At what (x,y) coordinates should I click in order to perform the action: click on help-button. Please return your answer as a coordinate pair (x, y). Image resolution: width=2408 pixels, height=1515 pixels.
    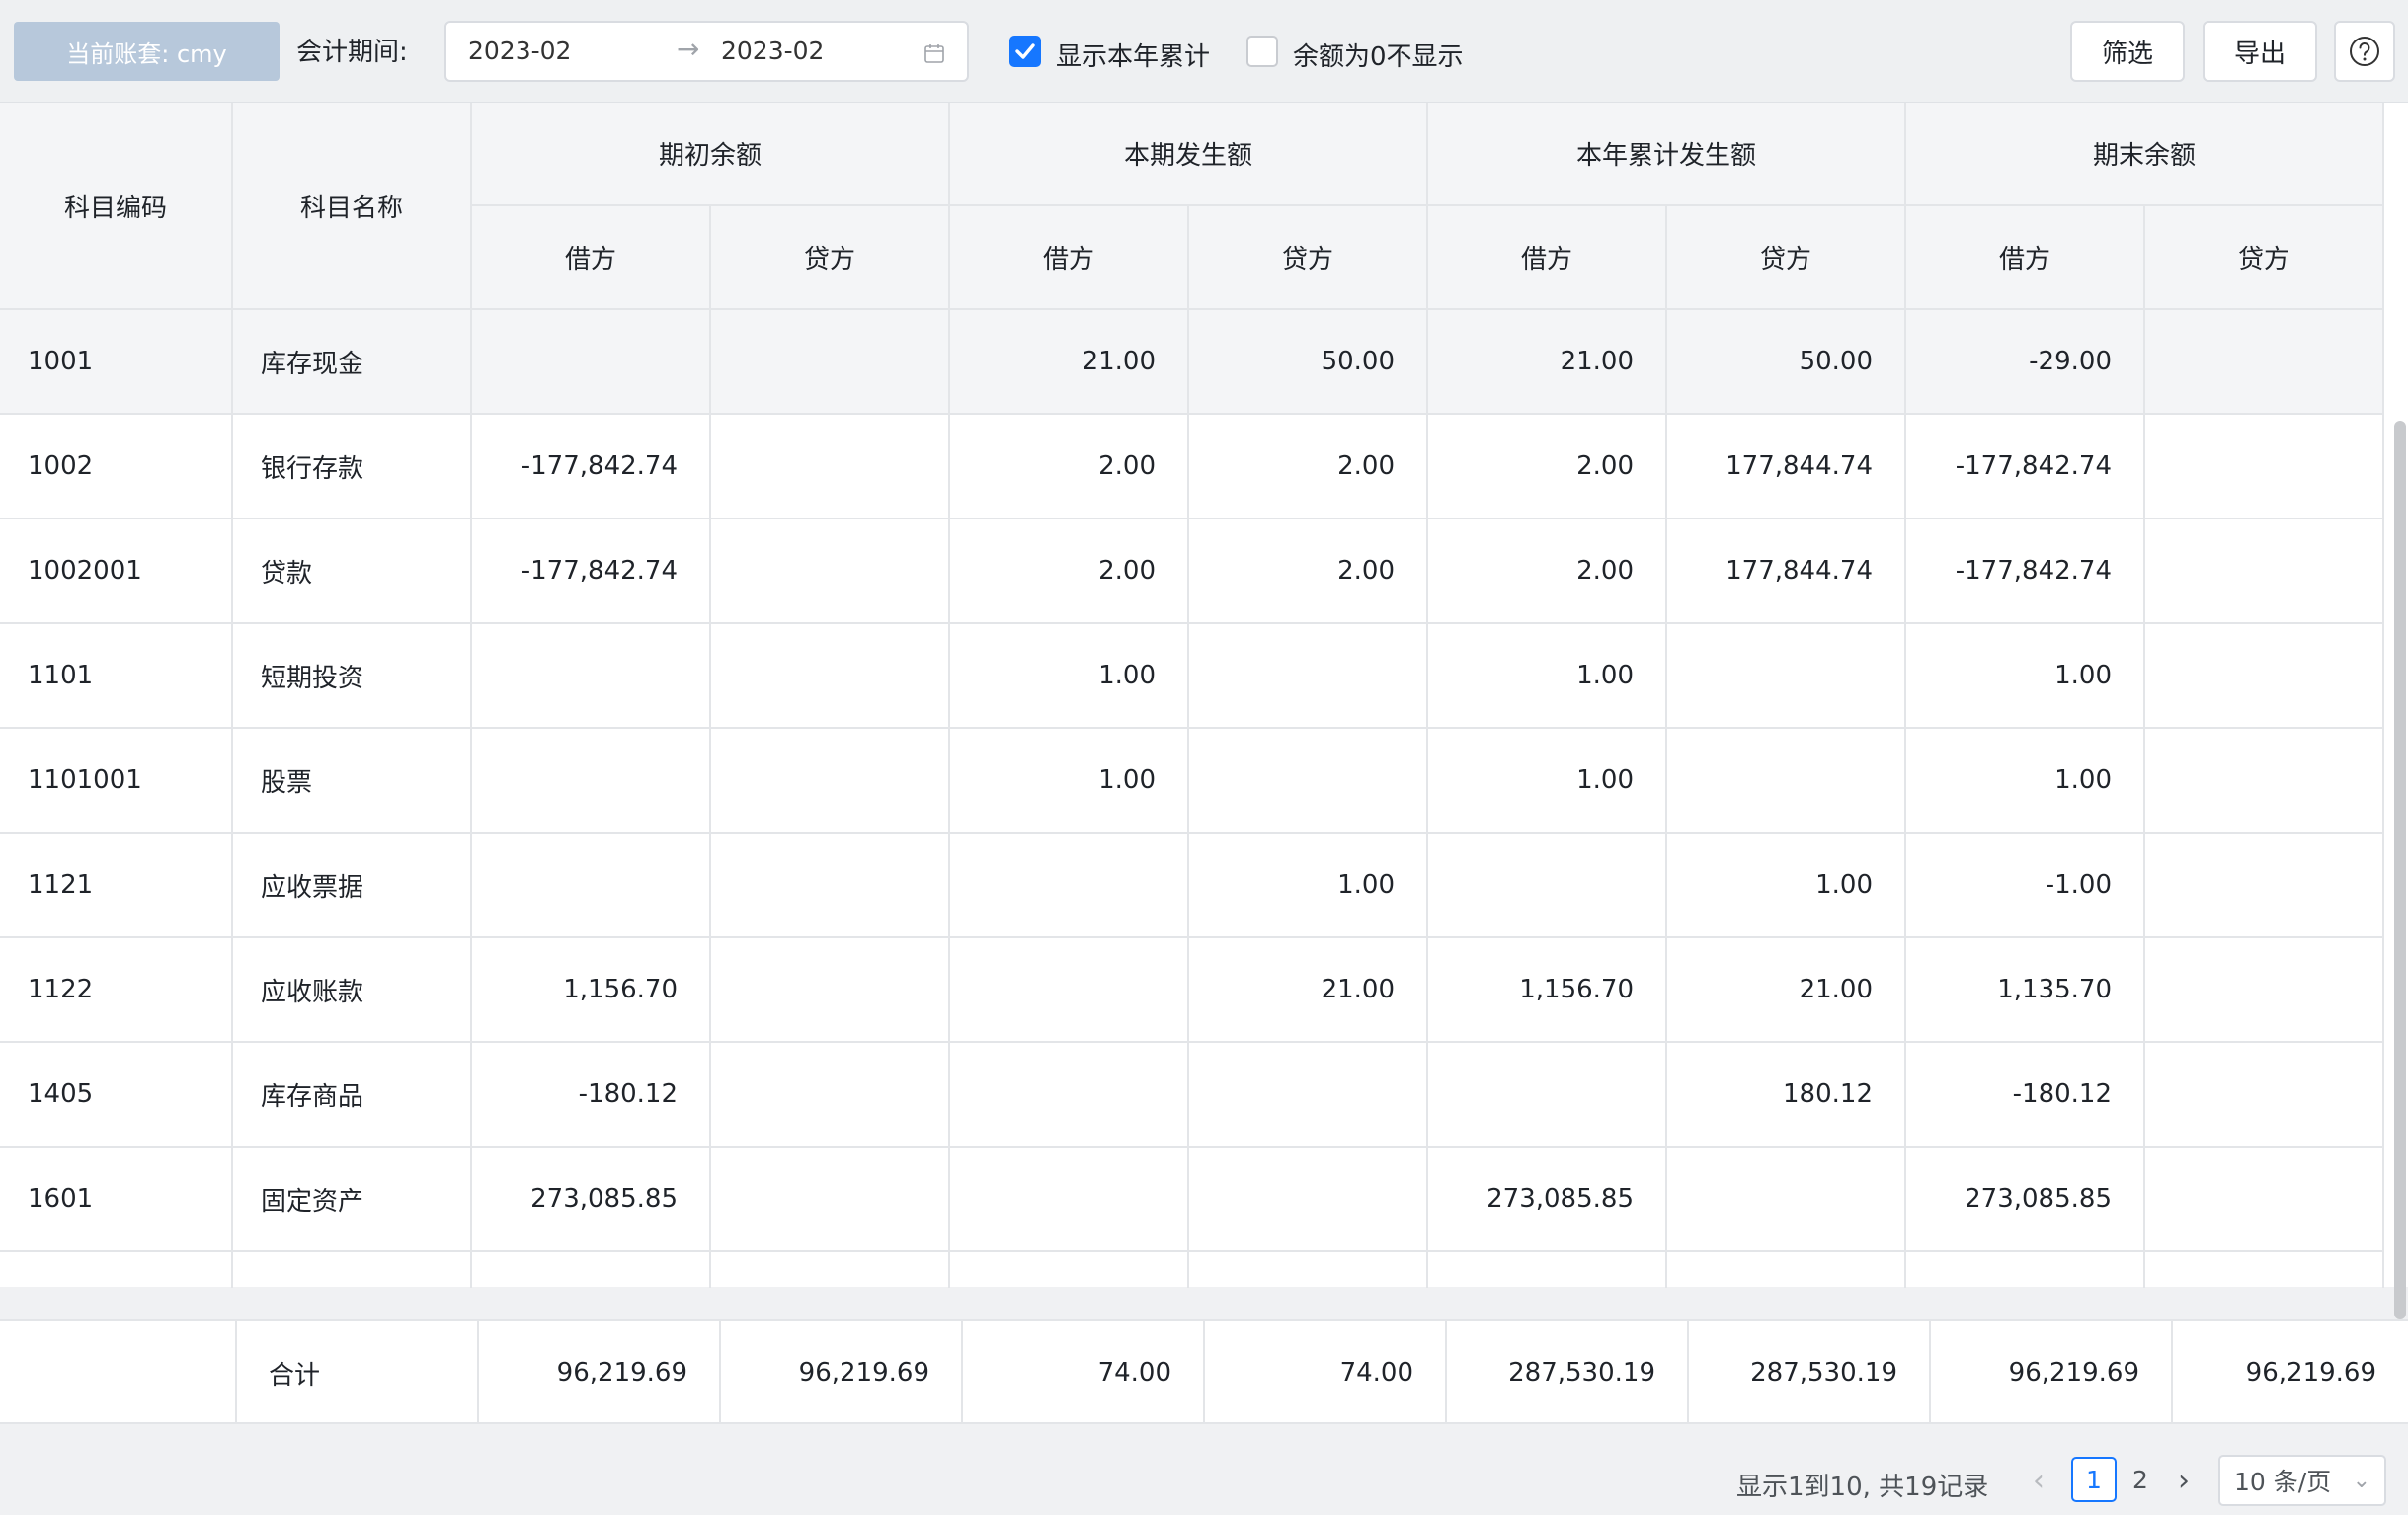
    Looking at the image, I should click on (2365, 51).